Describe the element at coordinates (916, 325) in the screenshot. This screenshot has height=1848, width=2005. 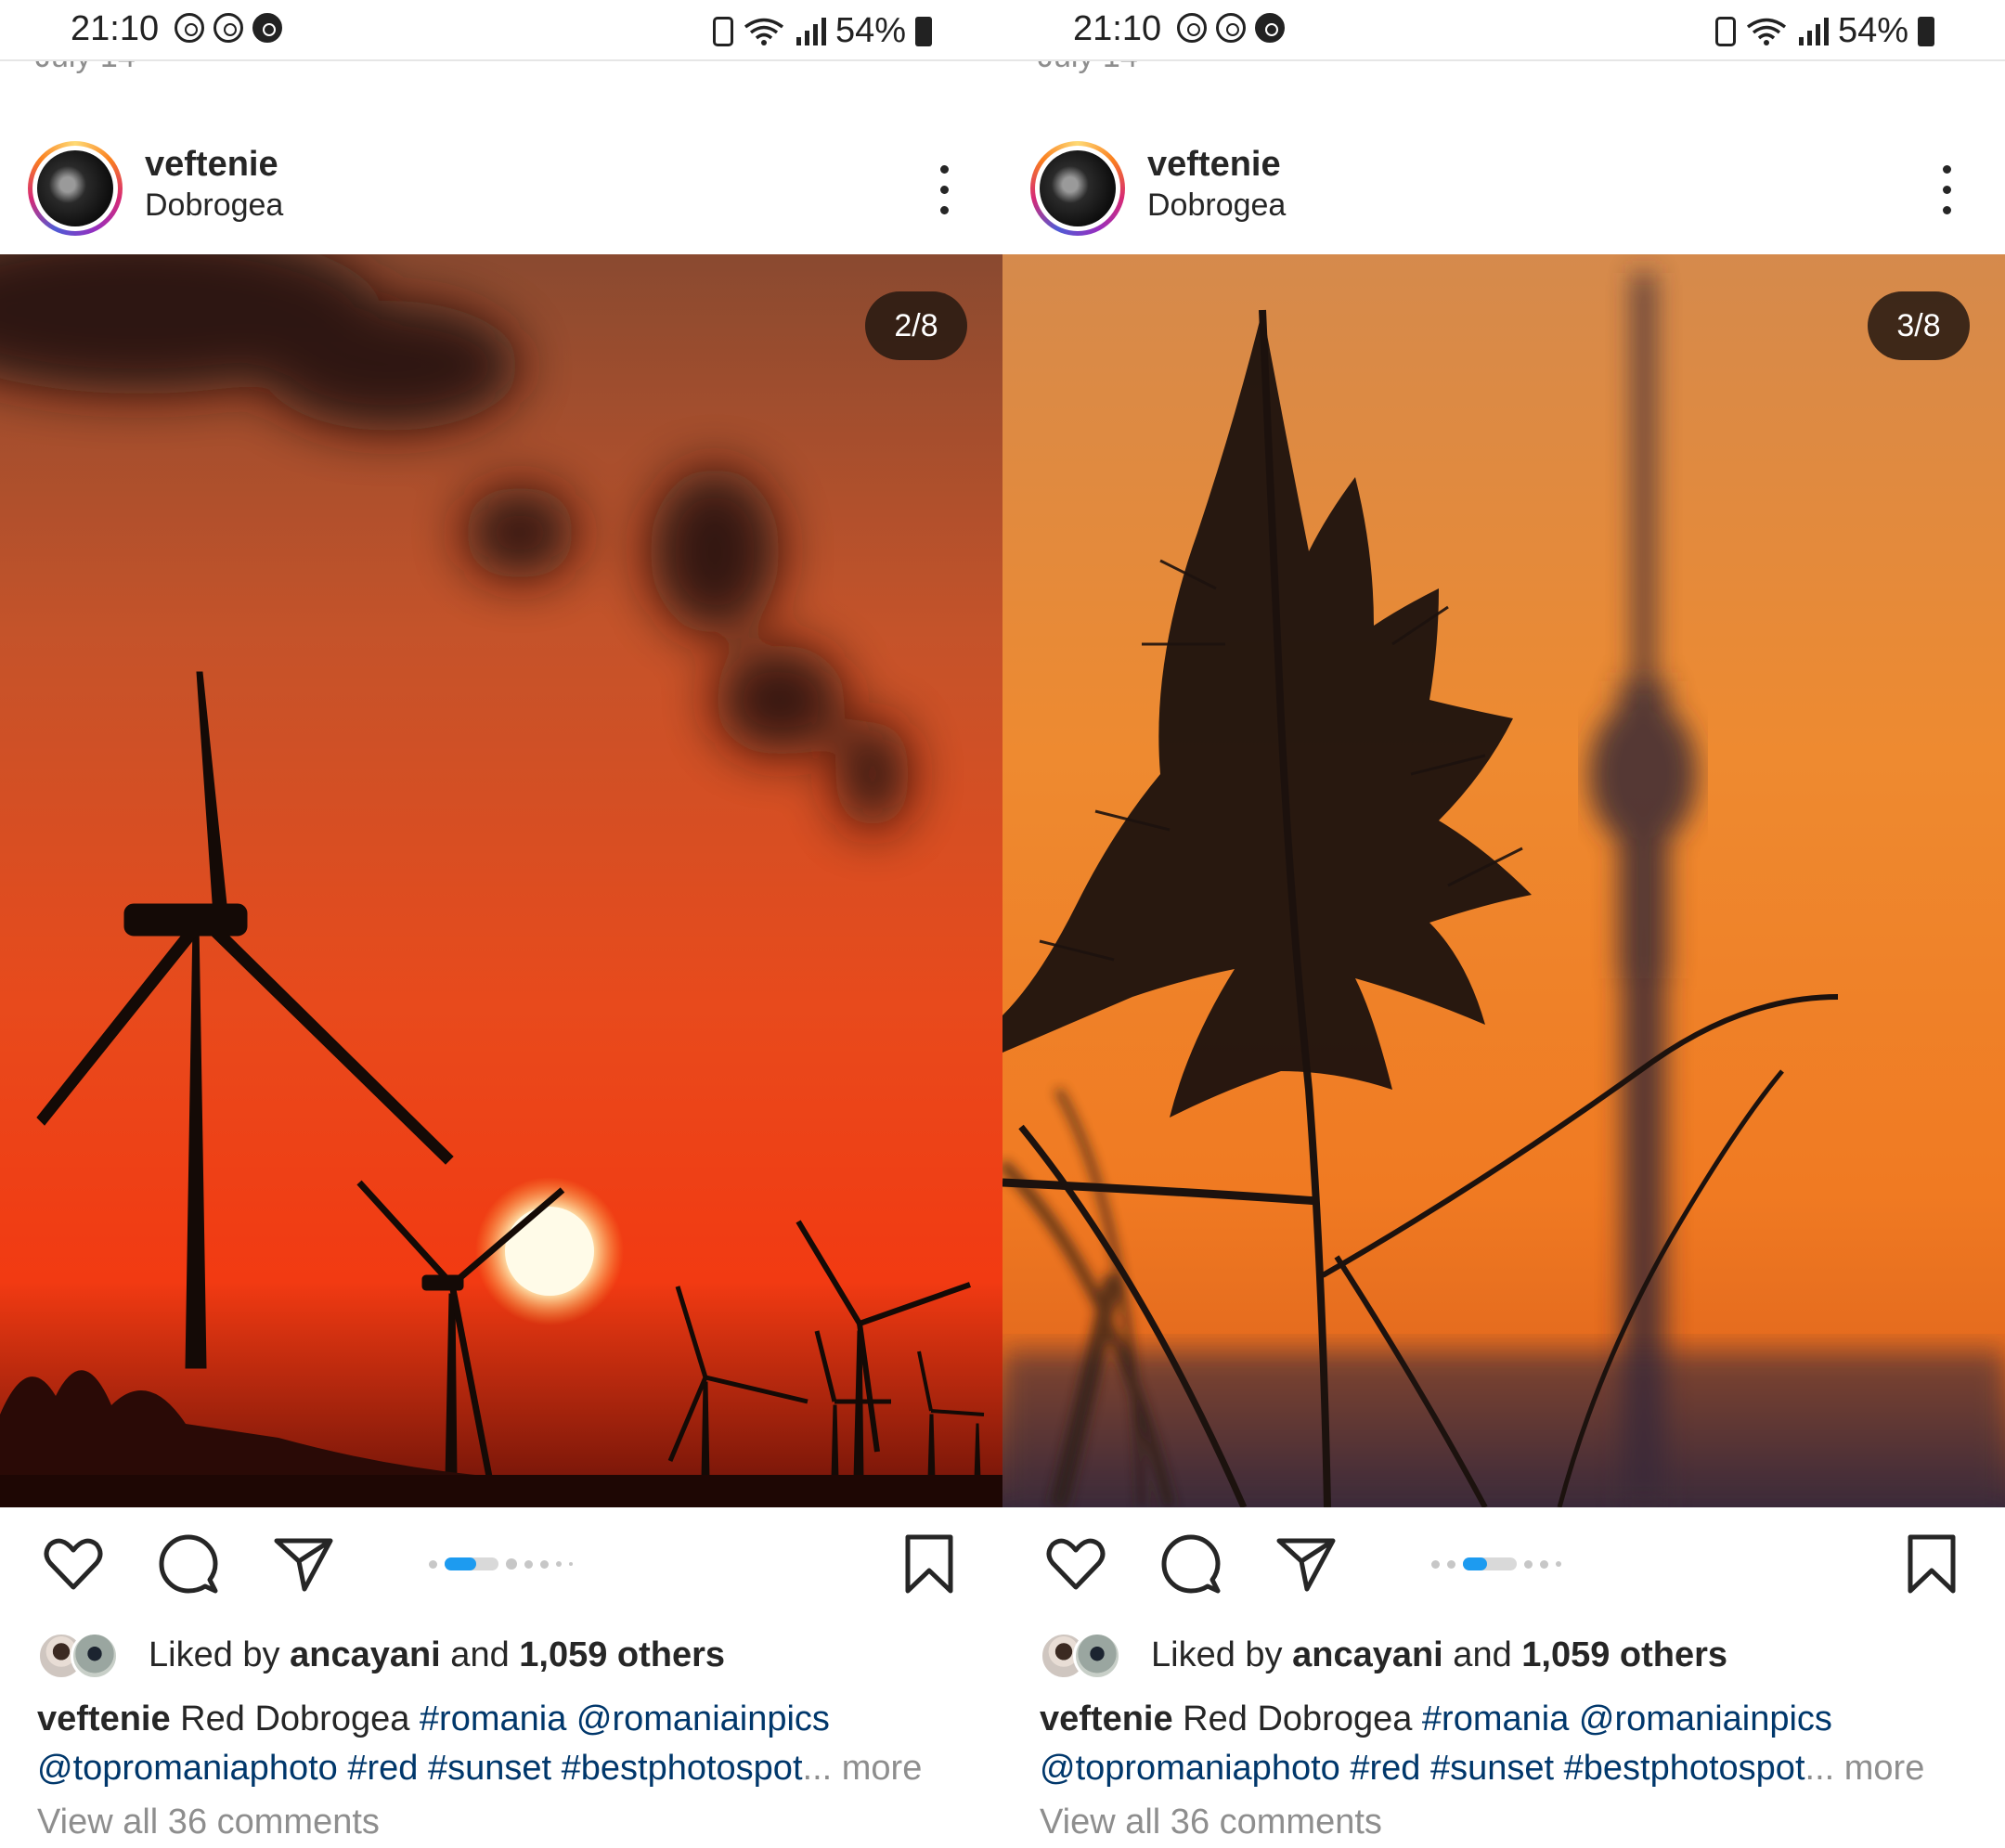
I see `carousel-counter: 2/8` at that location.